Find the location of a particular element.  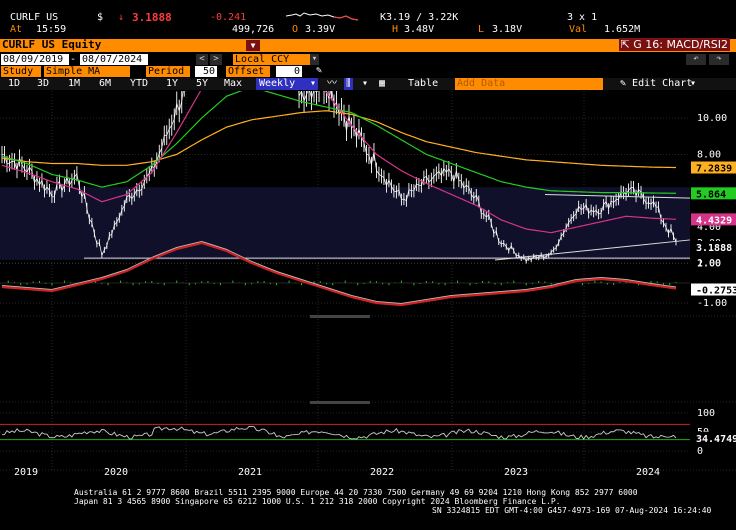

last-price-value: 3.1888 is located at coordinates (714, 248).